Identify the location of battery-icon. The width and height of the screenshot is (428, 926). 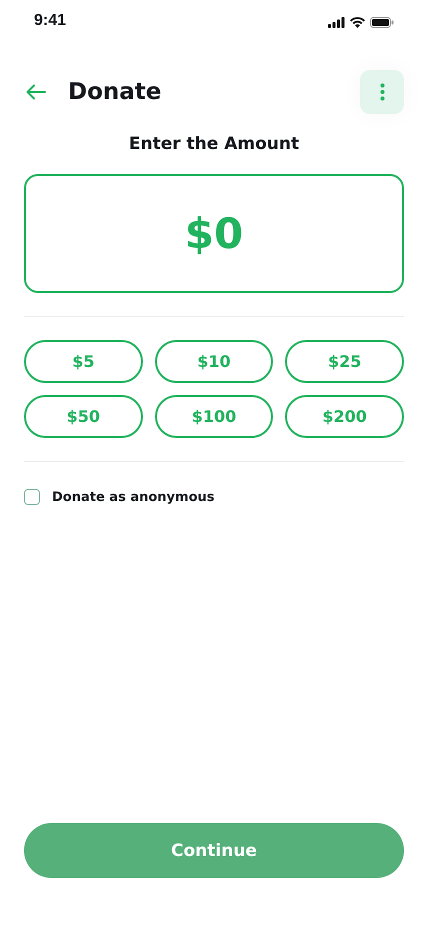
(382, 22).